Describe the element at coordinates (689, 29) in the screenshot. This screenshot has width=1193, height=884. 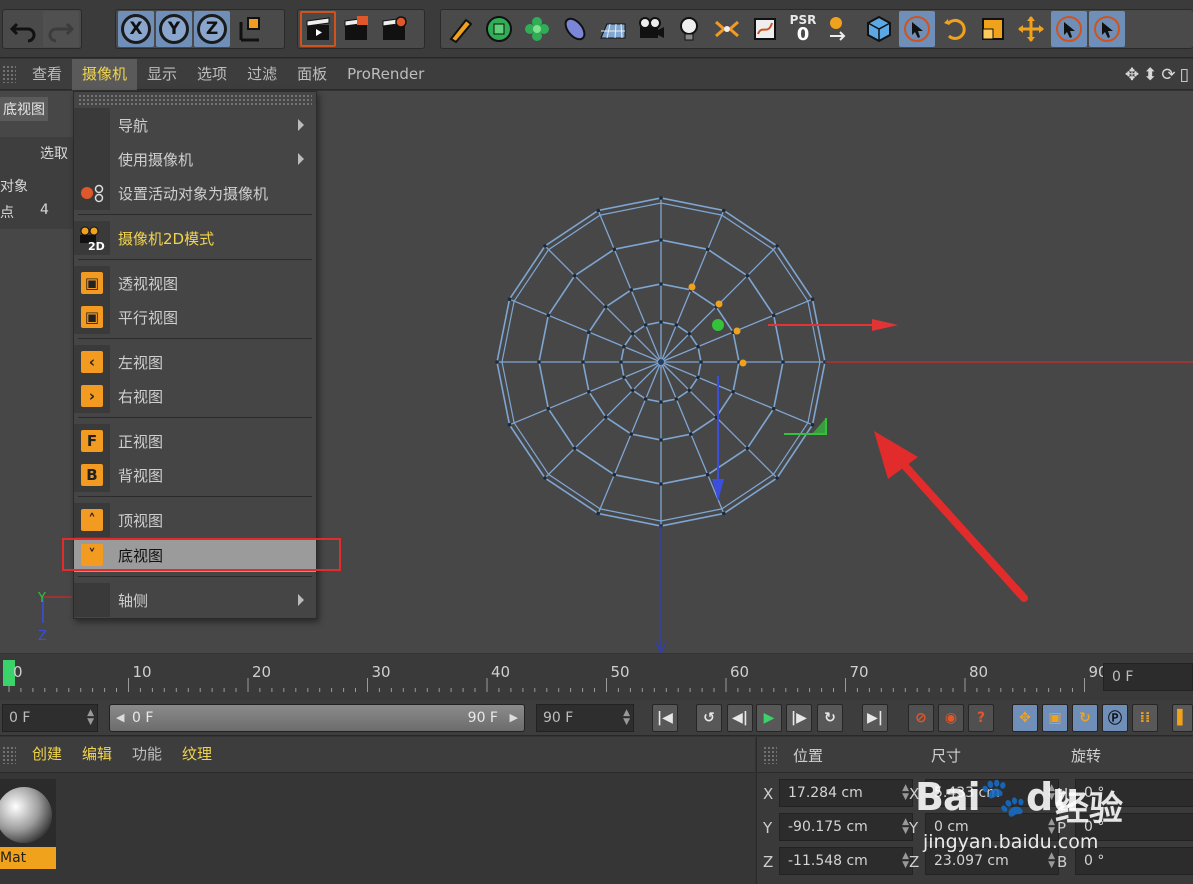
I see `light-object-button` at that location.